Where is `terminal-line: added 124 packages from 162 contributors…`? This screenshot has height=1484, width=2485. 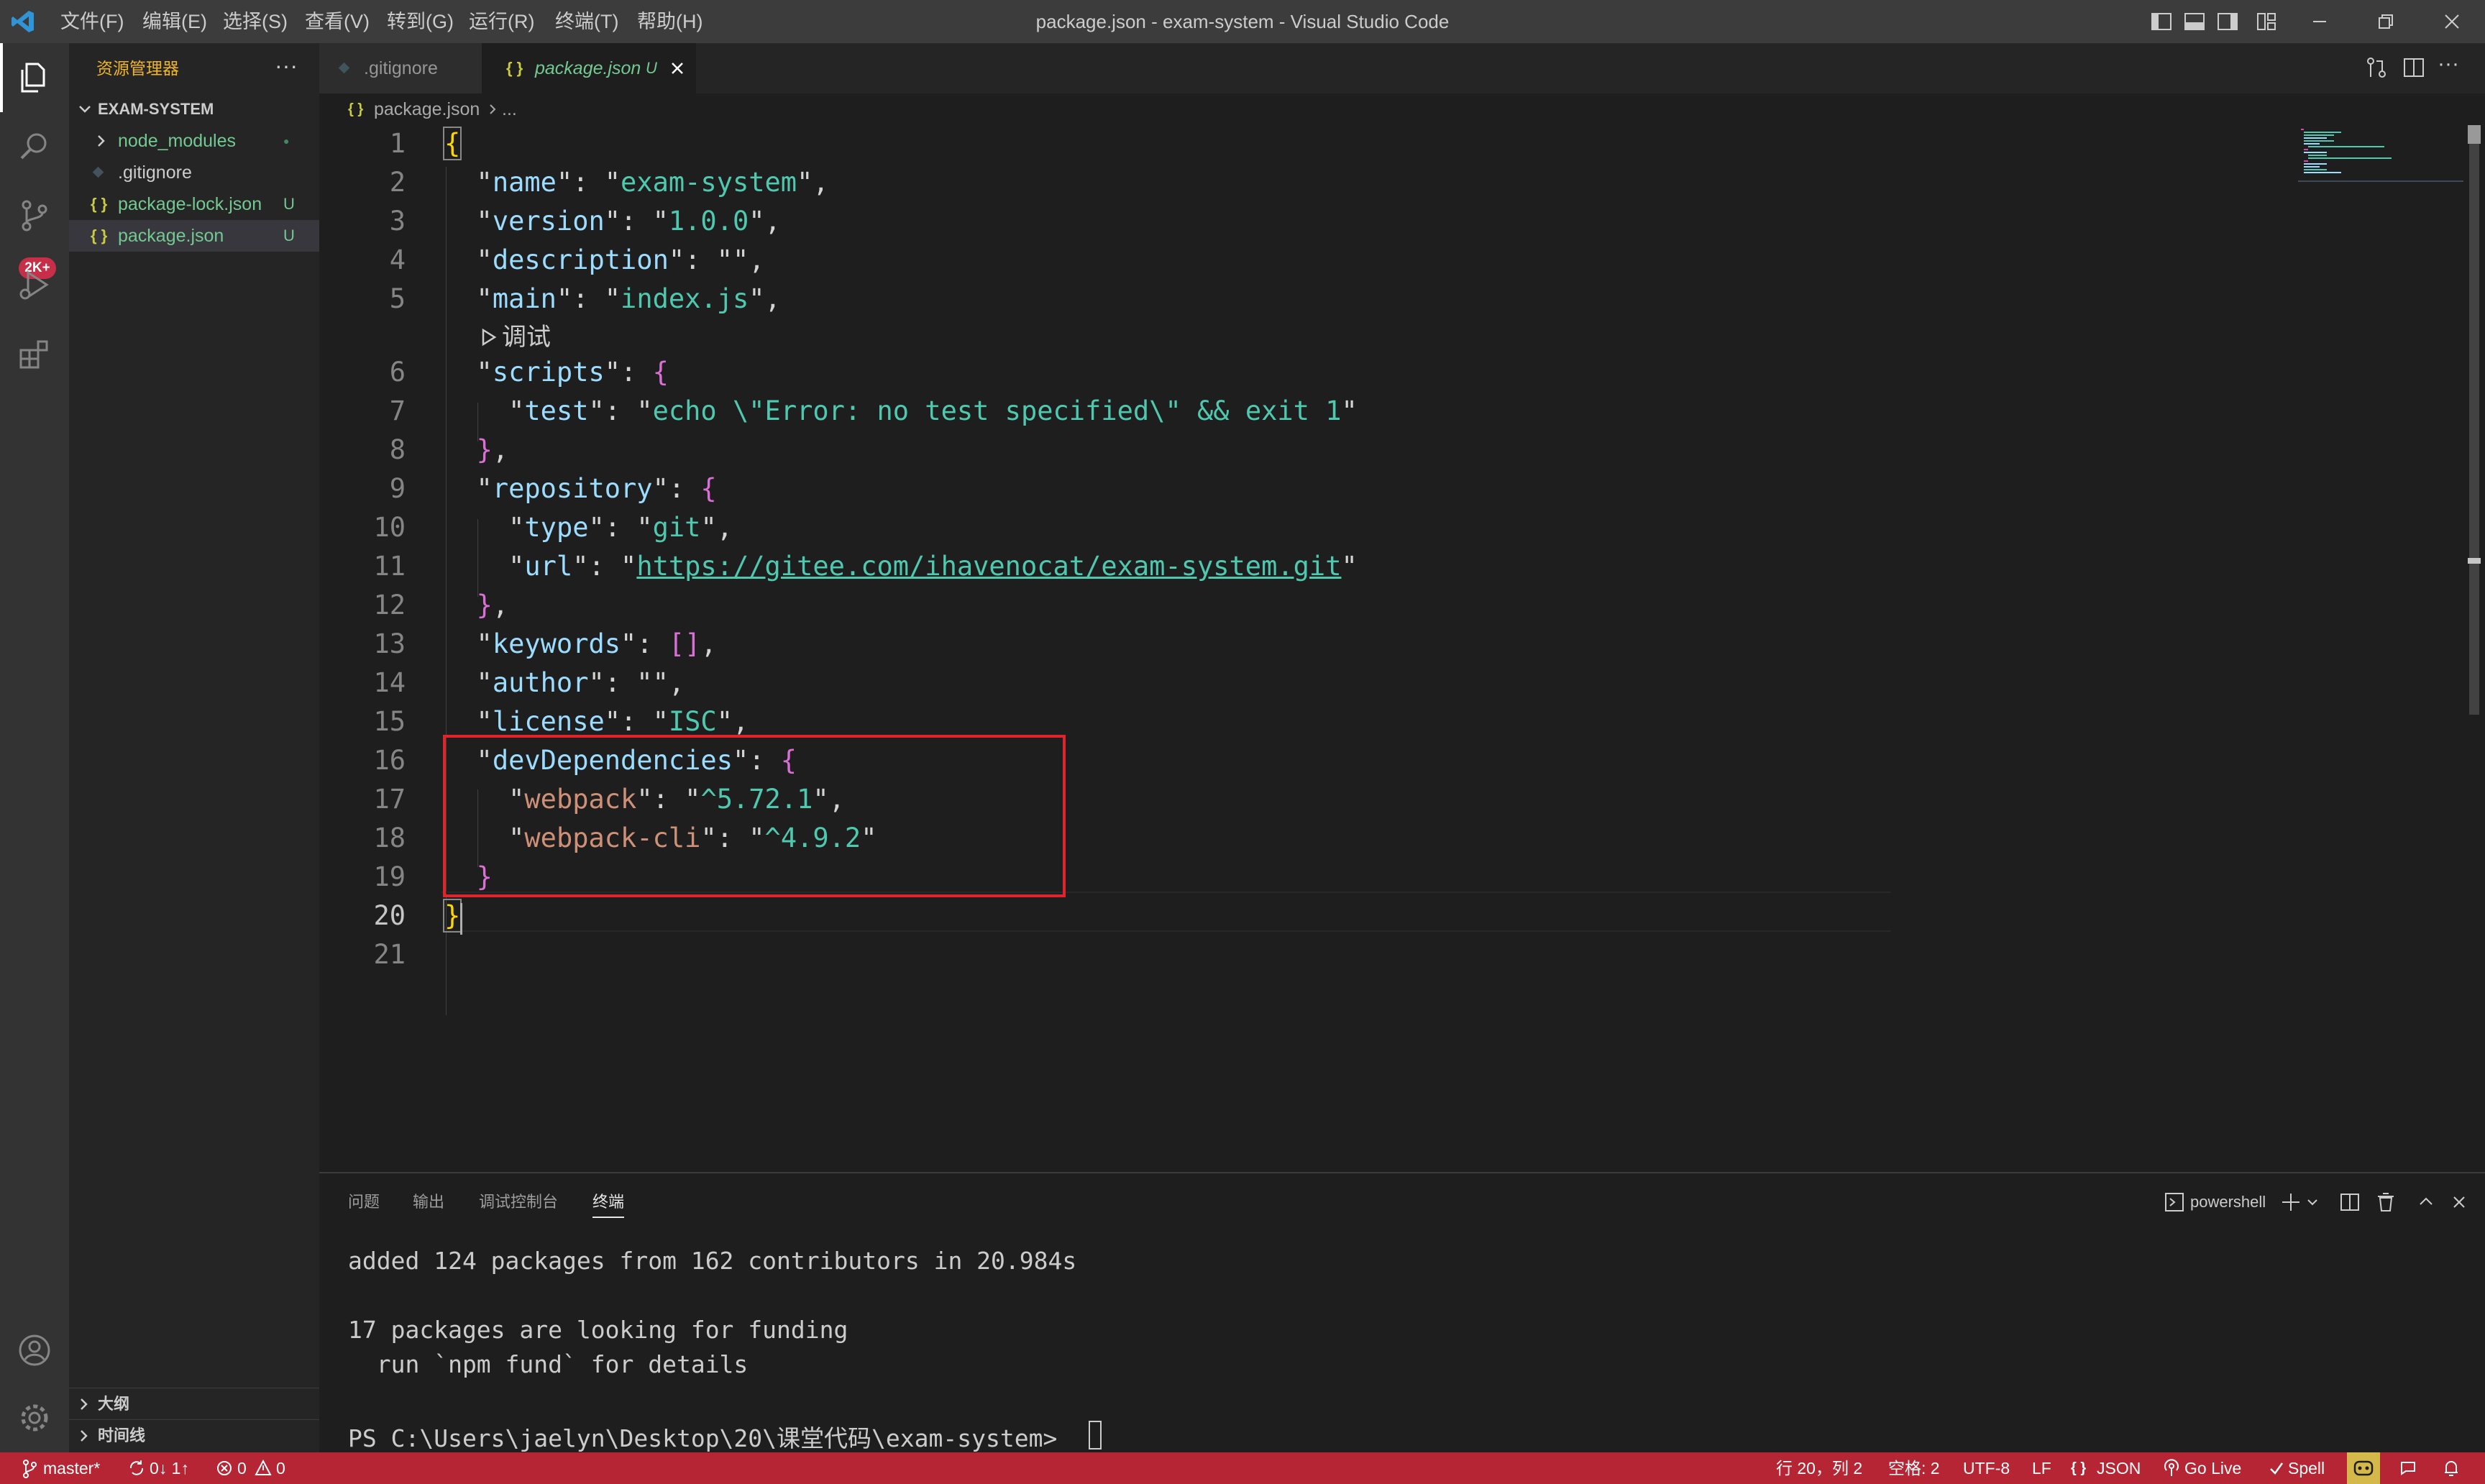 terminal-line: added 124 packages from 162 contributors… is located at coordinates (713, 1261).